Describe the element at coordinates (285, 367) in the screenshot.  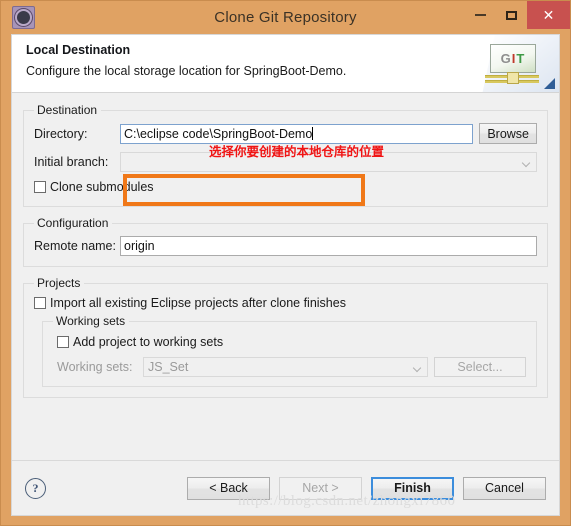
I see `working-sets-combo: JS_Set` at that location.